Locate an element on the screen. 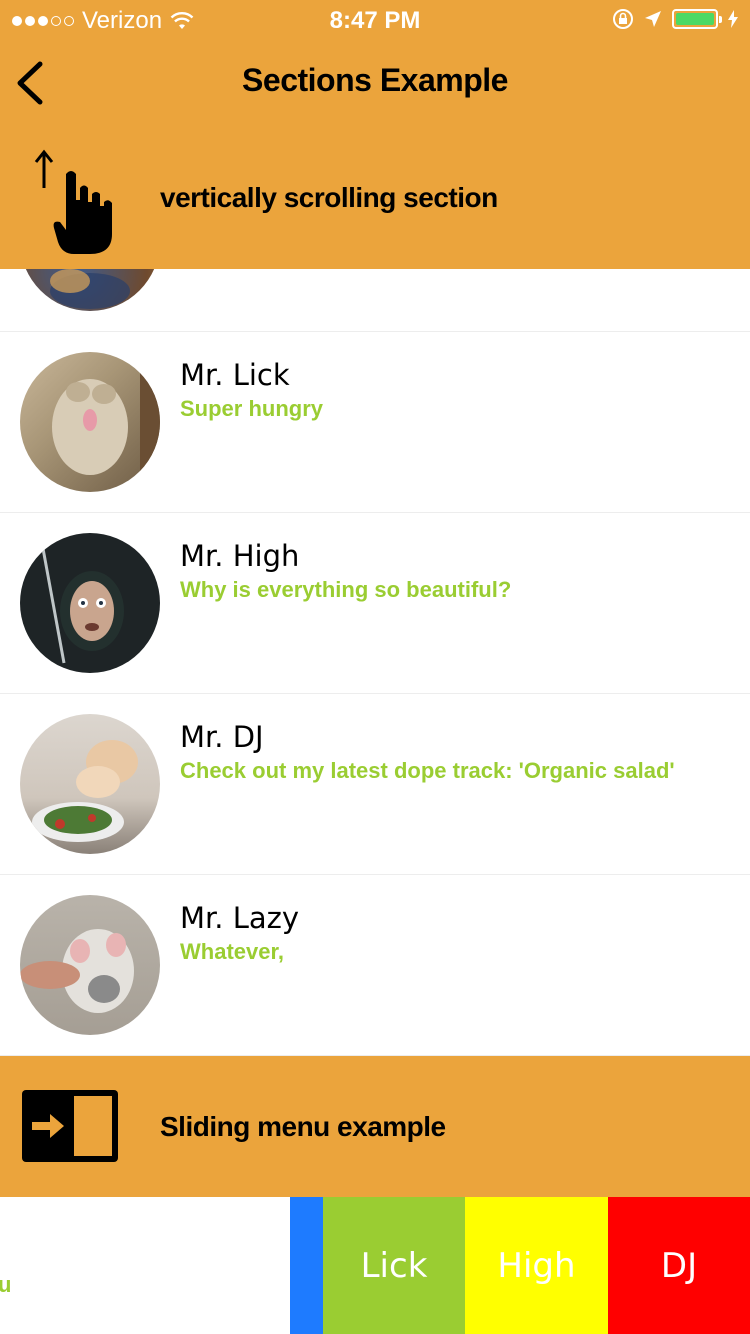 This screenshot has width=750, height=1334. swipe-action-blue-button is located at coordinates (306, 1265).